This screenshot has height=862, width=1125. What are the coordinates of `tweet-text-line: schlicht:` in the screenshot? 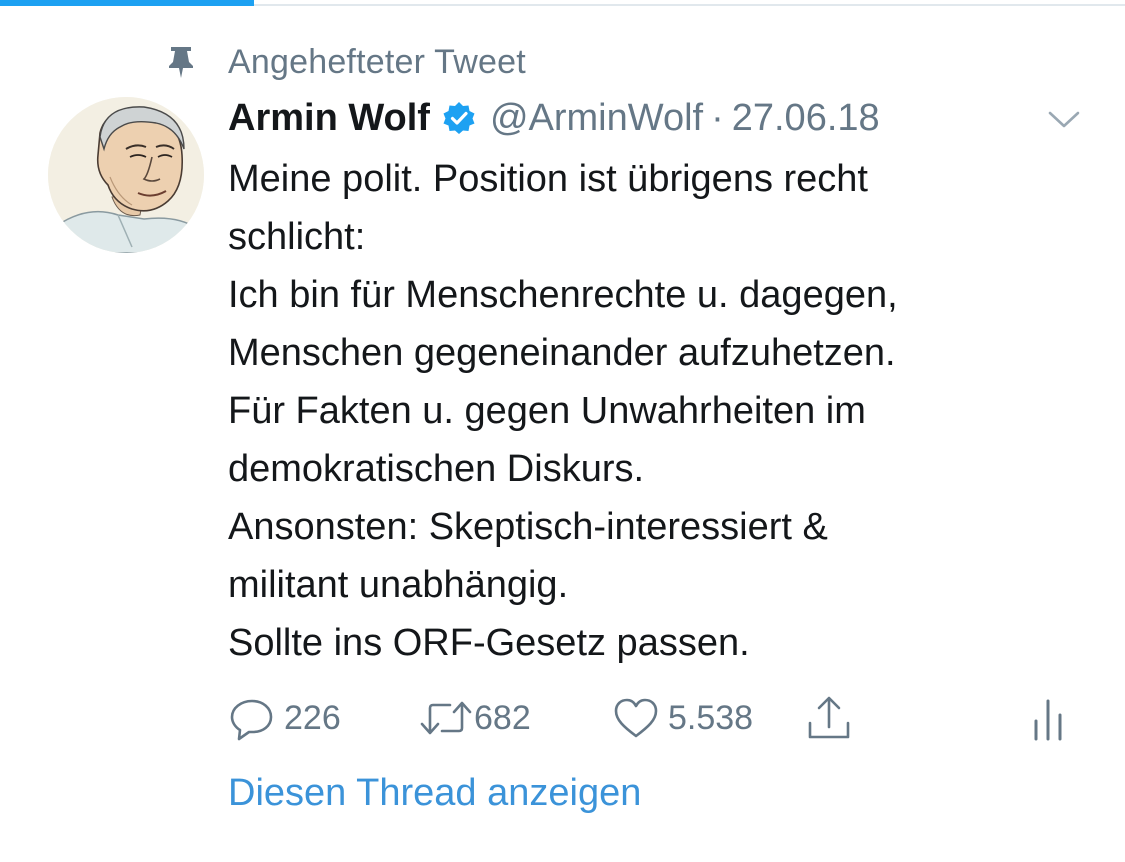 It's located at (297, 237).